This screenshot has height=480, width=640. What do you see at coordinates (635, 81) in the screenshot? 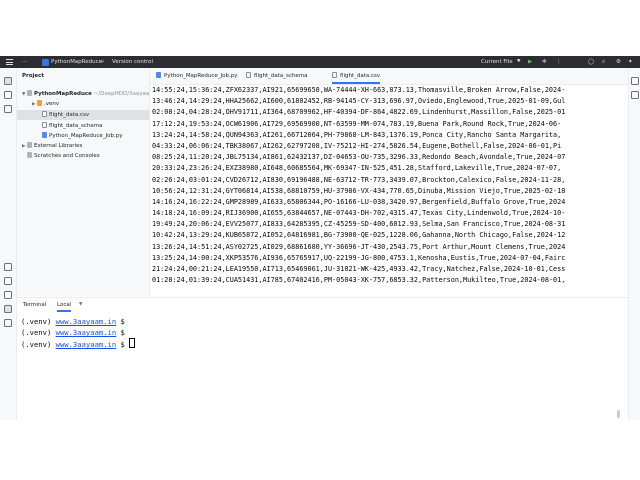
I see `notifications-icon` at bounding box center [635, 81].